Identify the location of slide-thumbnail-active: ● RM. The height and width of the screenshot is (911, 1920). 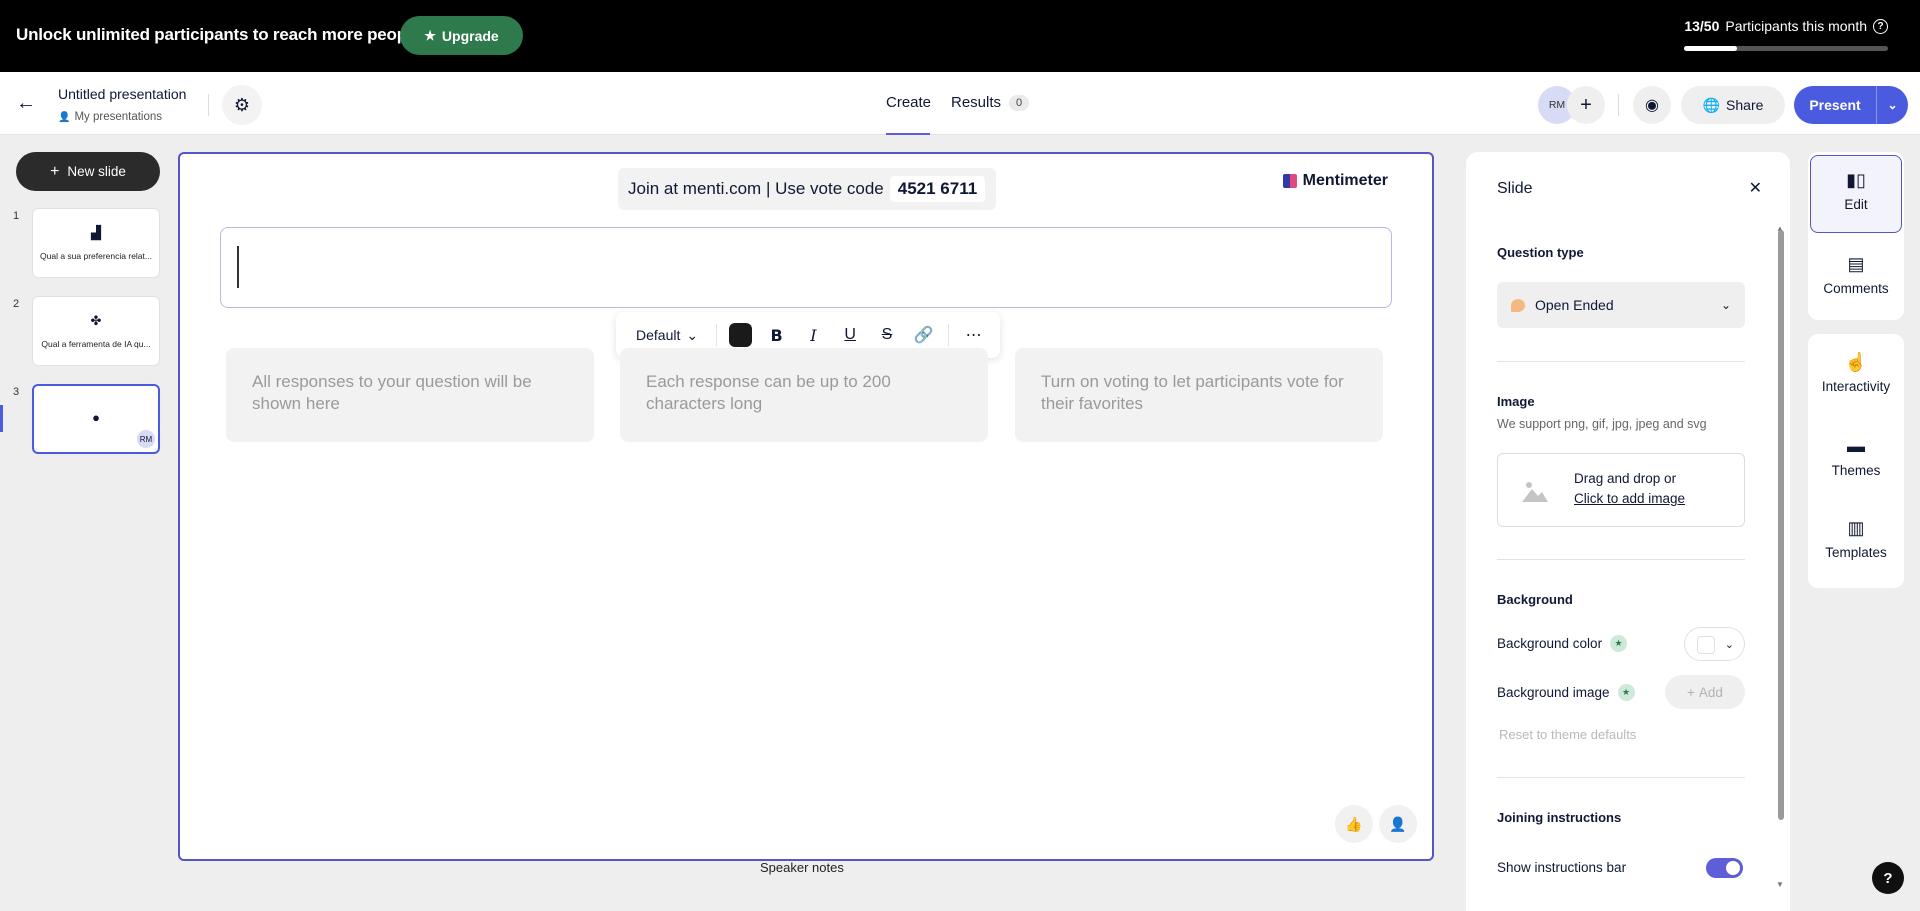
(96, 419).